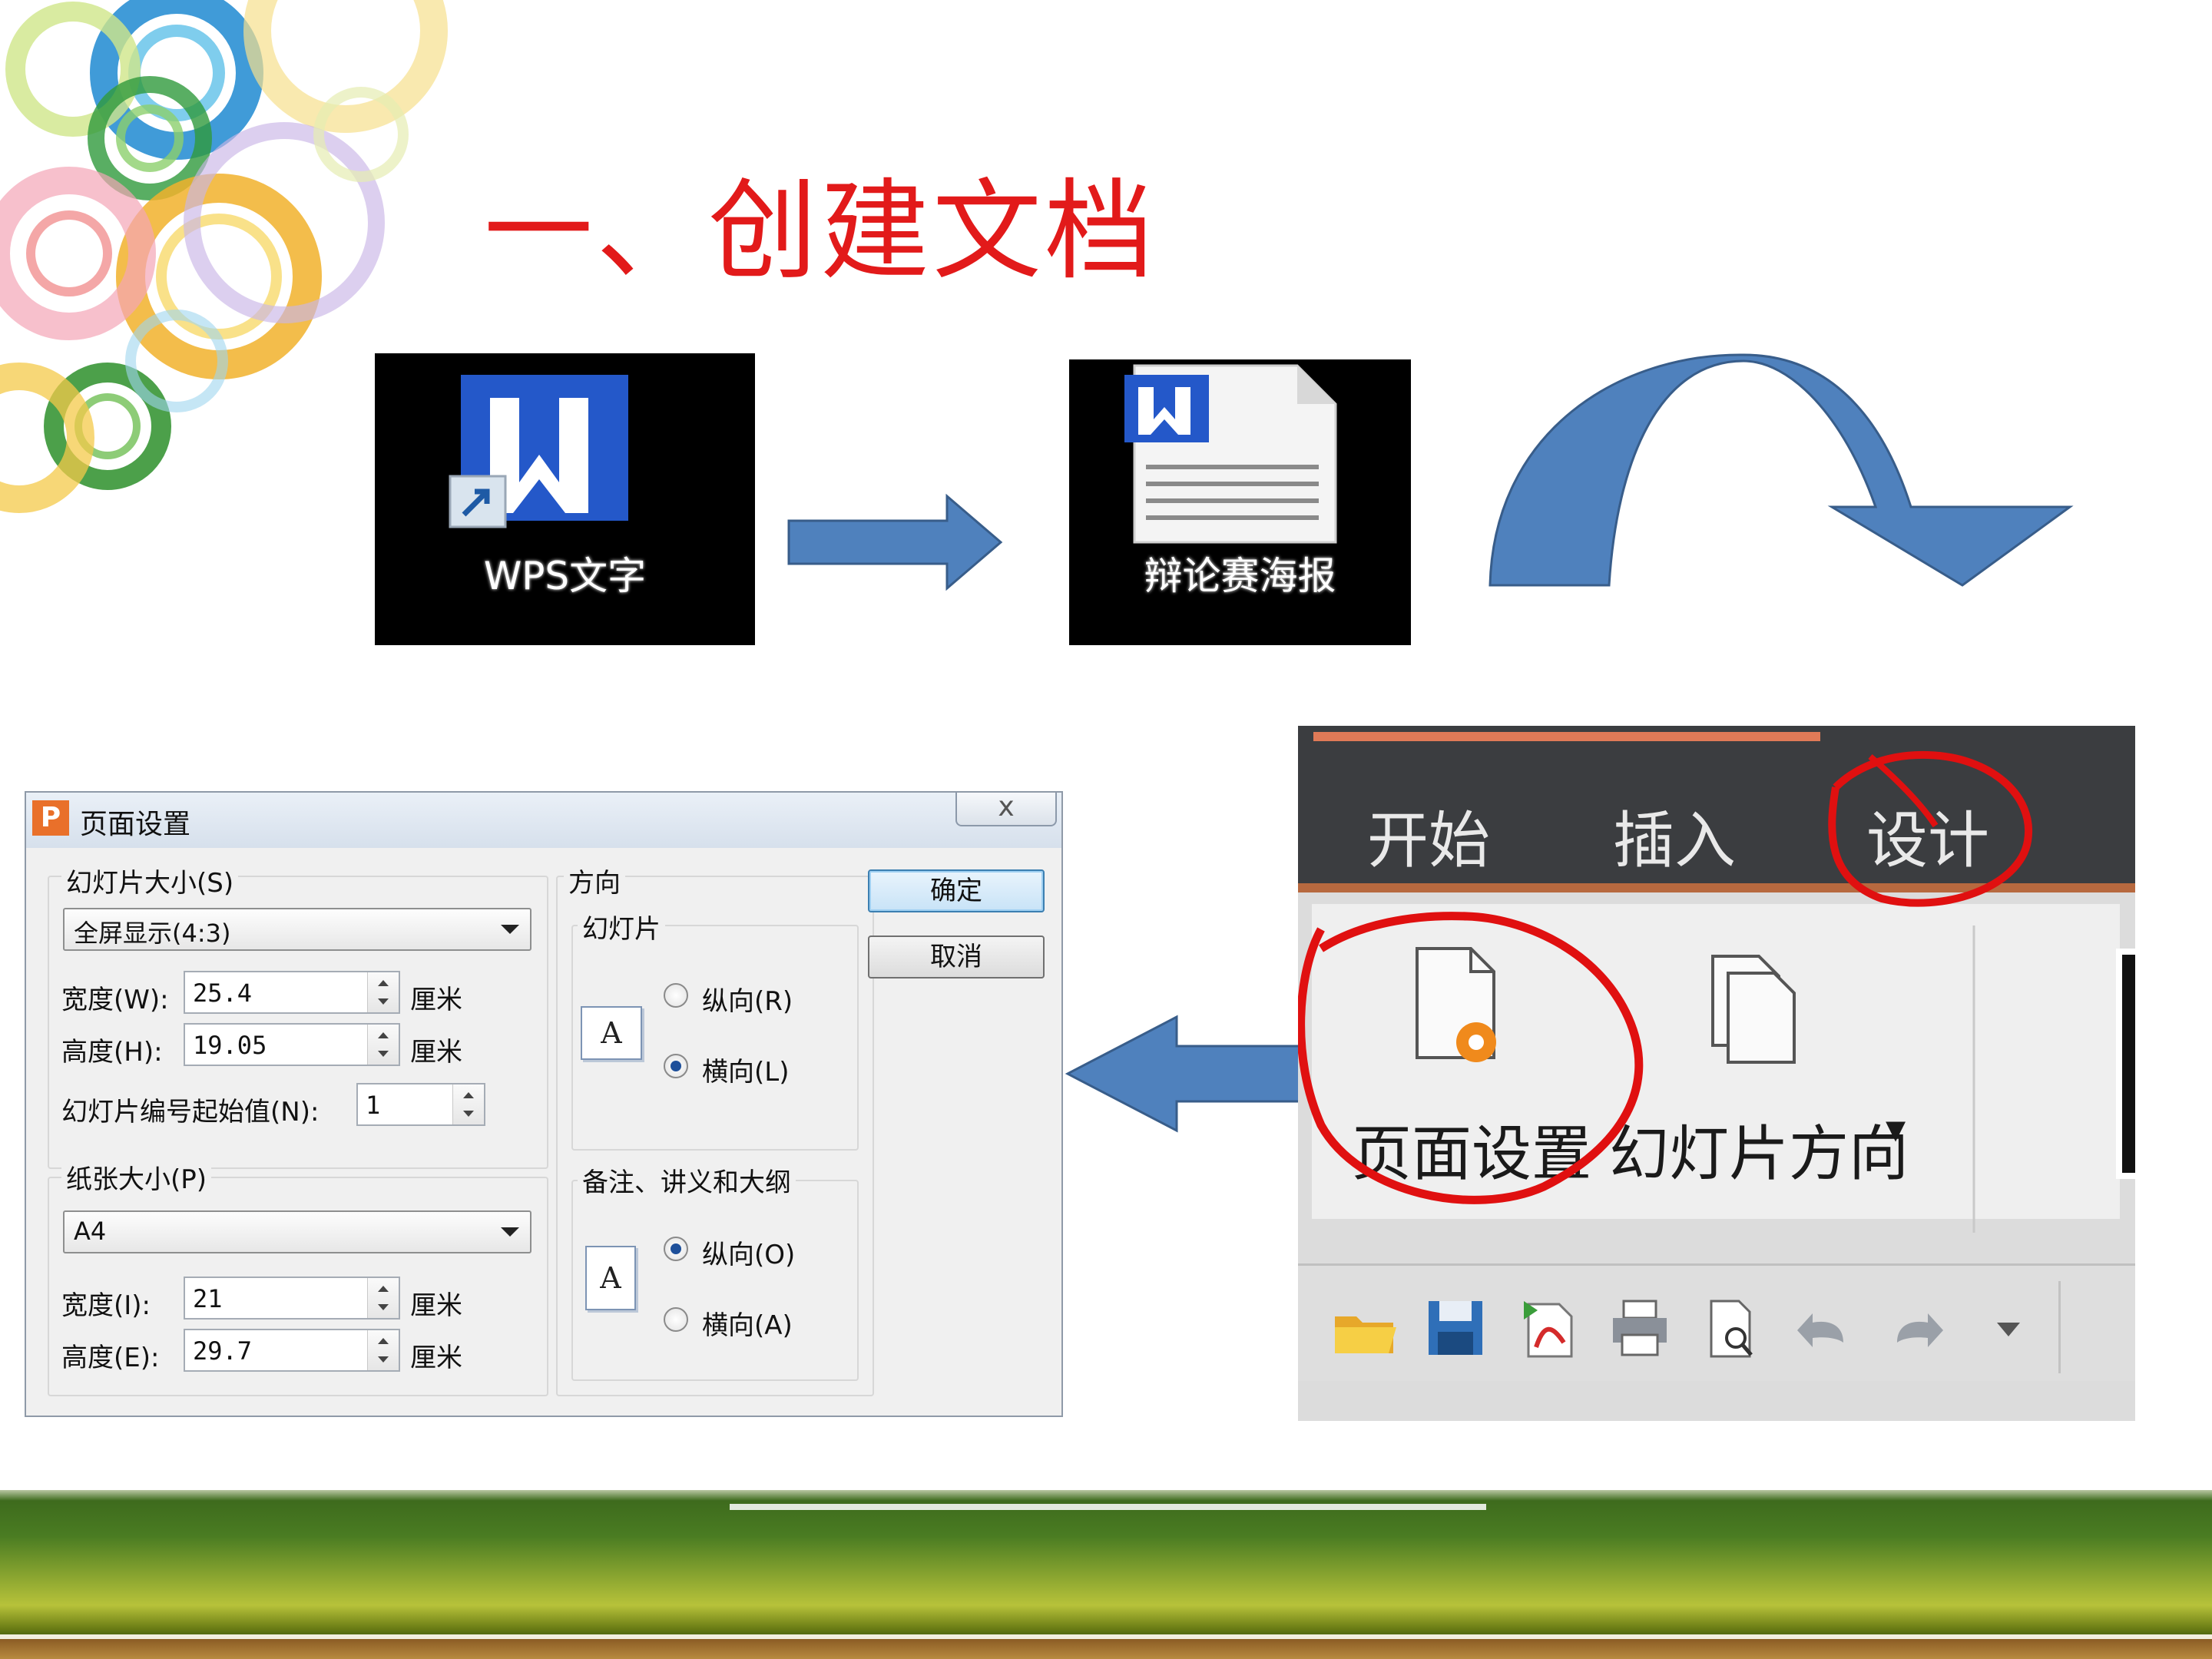 The width and height of the screenshot is (2212, 1659). Describe the element at coordinates (150, 880) in the screenshot. I see `slide-size-group-label: 幻灯片大小(S)` at that location.